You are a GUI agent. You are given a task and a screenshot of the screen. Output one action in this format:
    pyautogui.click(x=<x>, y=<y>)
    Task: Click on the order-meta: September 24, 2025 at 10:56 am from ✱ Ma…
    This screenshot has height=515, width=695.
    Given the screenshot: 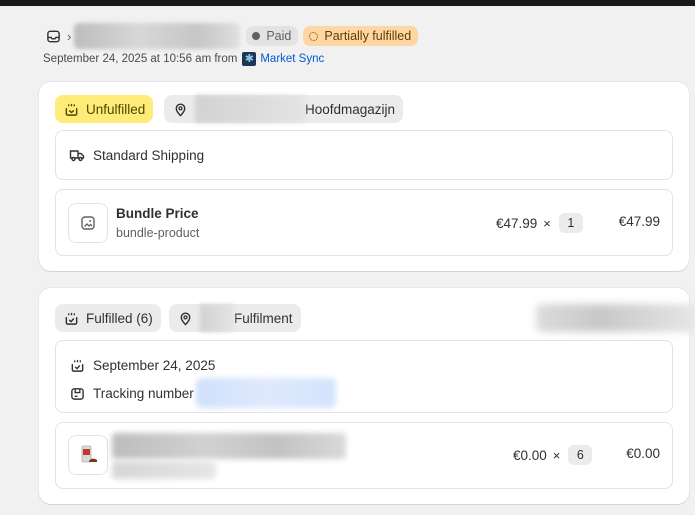 What is the action you would take?
    pyautogui.click(x=184, y=59)
    